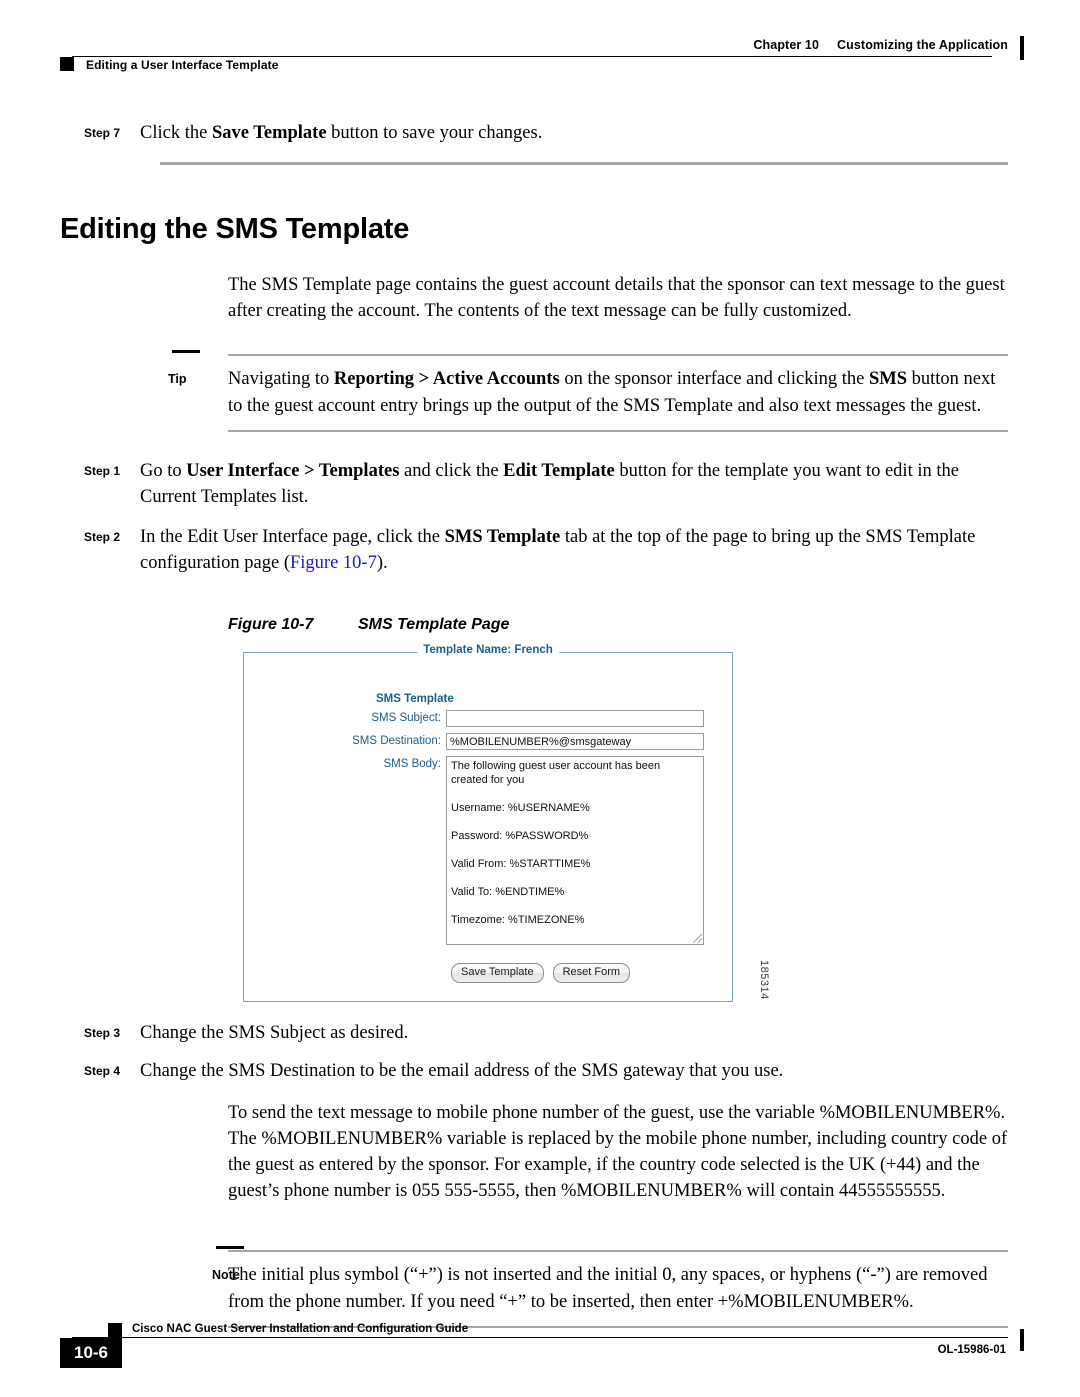 This screenshot has height=1397, width=1080. I want to click on template-name-legend: Template Name: French, so click(488, 650).